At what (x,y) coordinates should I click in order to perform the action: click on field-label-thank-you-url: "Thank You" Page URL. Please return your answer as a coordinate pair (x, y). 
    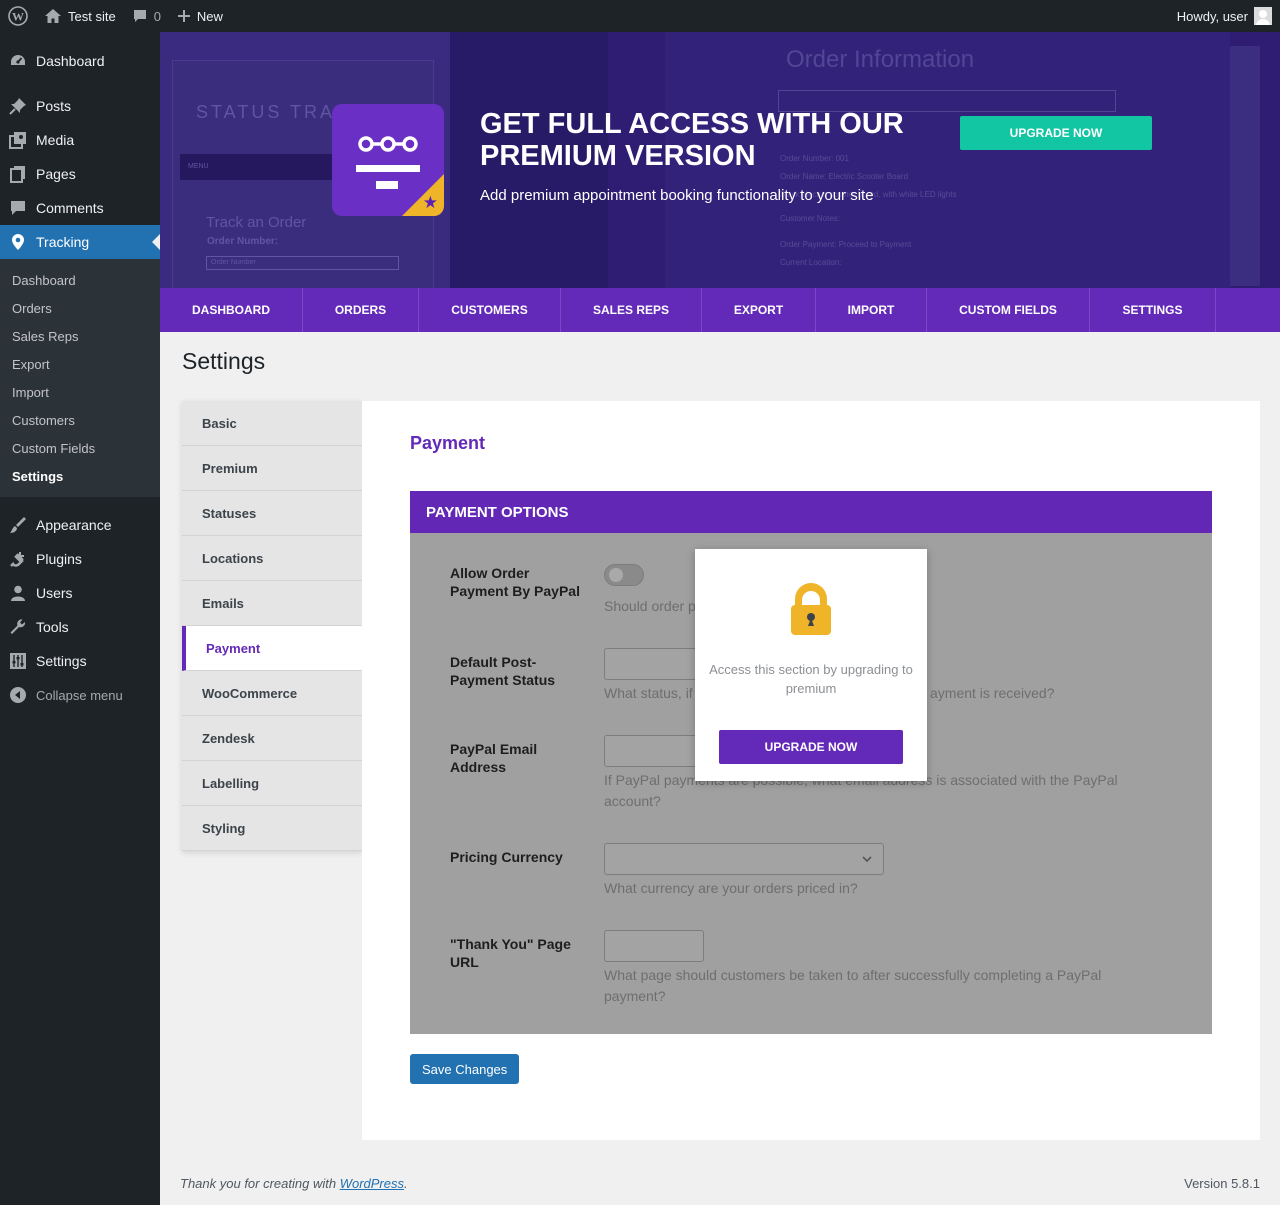
    Looking at the image, I should click on (510, 953).